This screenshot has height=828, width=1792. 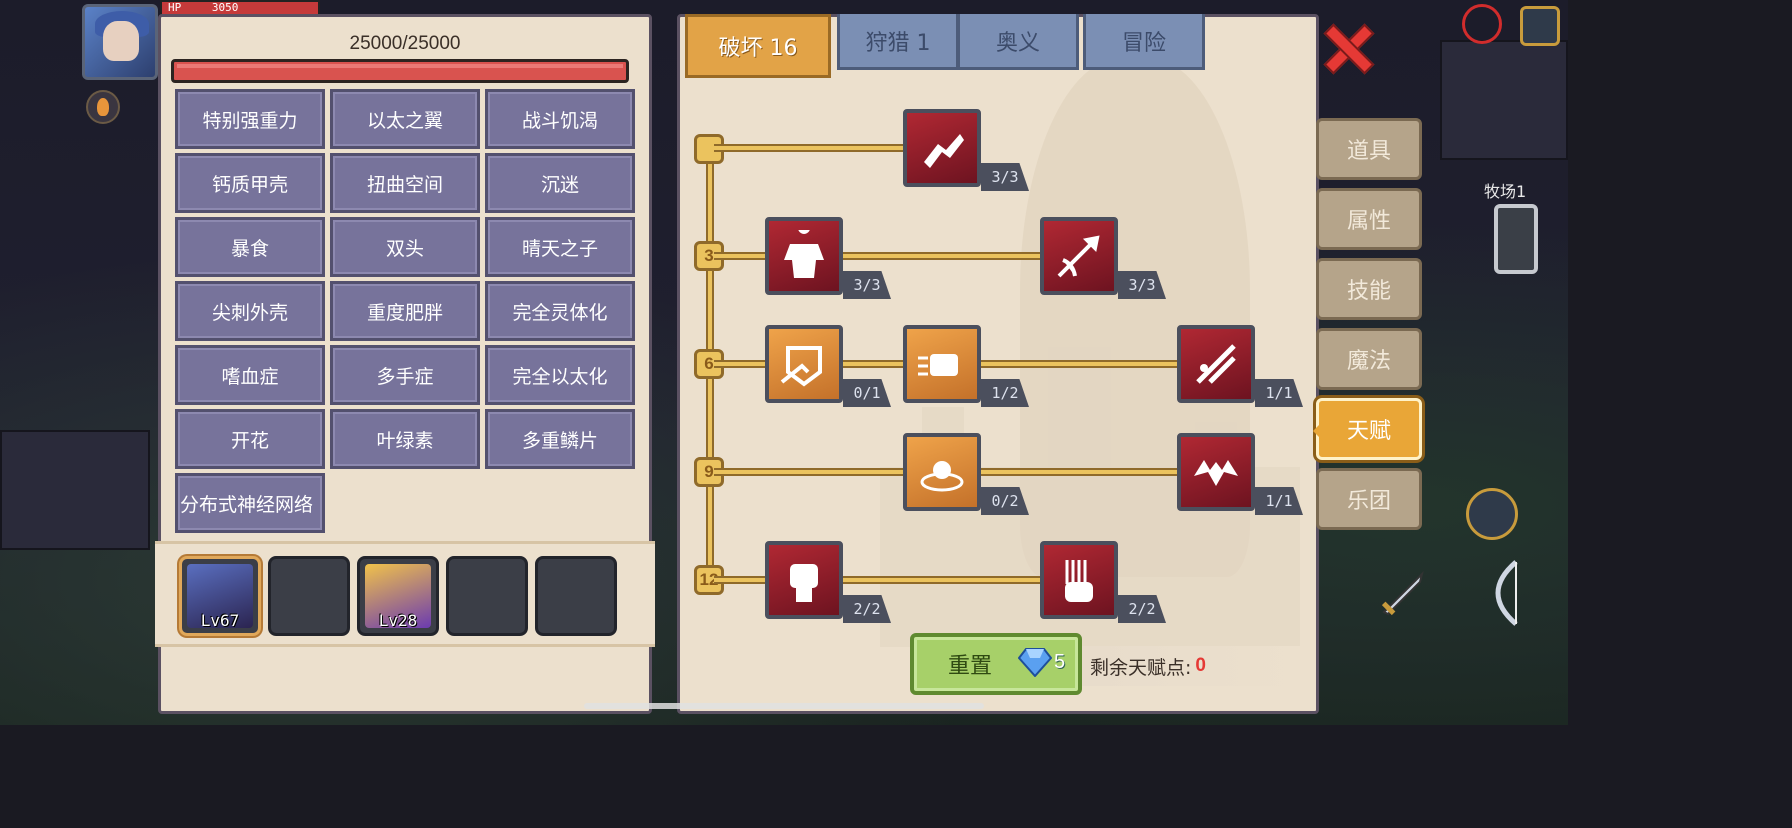 What do you see at coordinates (1403, 593) in the screenshot?
I see `sword-icon` at bounding box center [1403, 593].